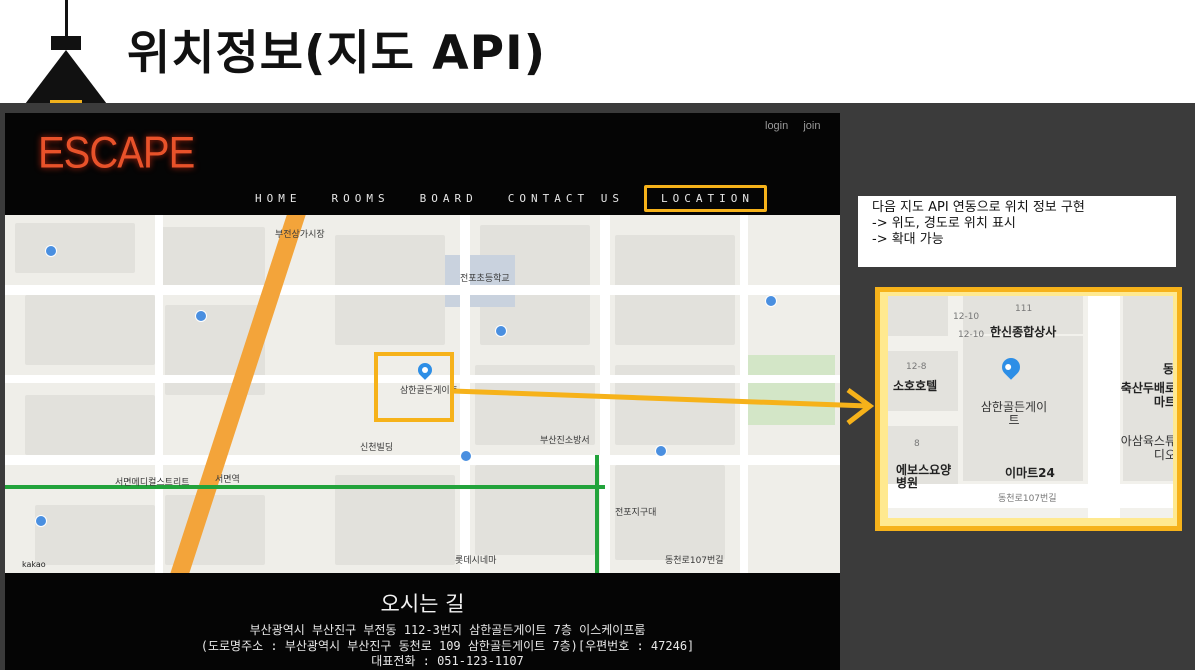 The height and width of the screenshot is (670, 1195). What do you see at coordinates (924, 476) in the screenshot?
I see `hospital-label: 에보스요양병원` at bounding box center [924, 476].